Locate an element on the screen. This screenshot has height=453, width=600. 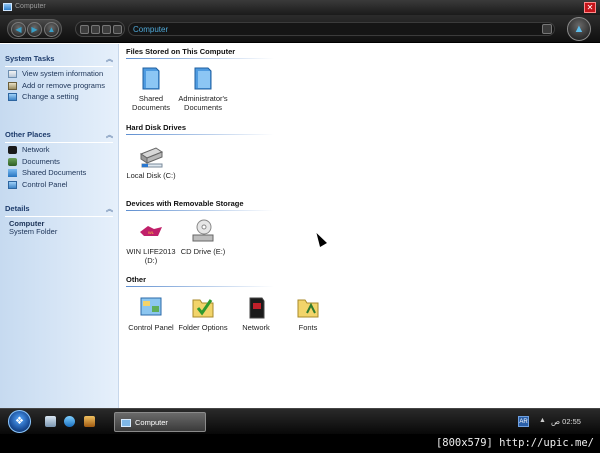
refresh-icon is located at coordinates (547, 29).